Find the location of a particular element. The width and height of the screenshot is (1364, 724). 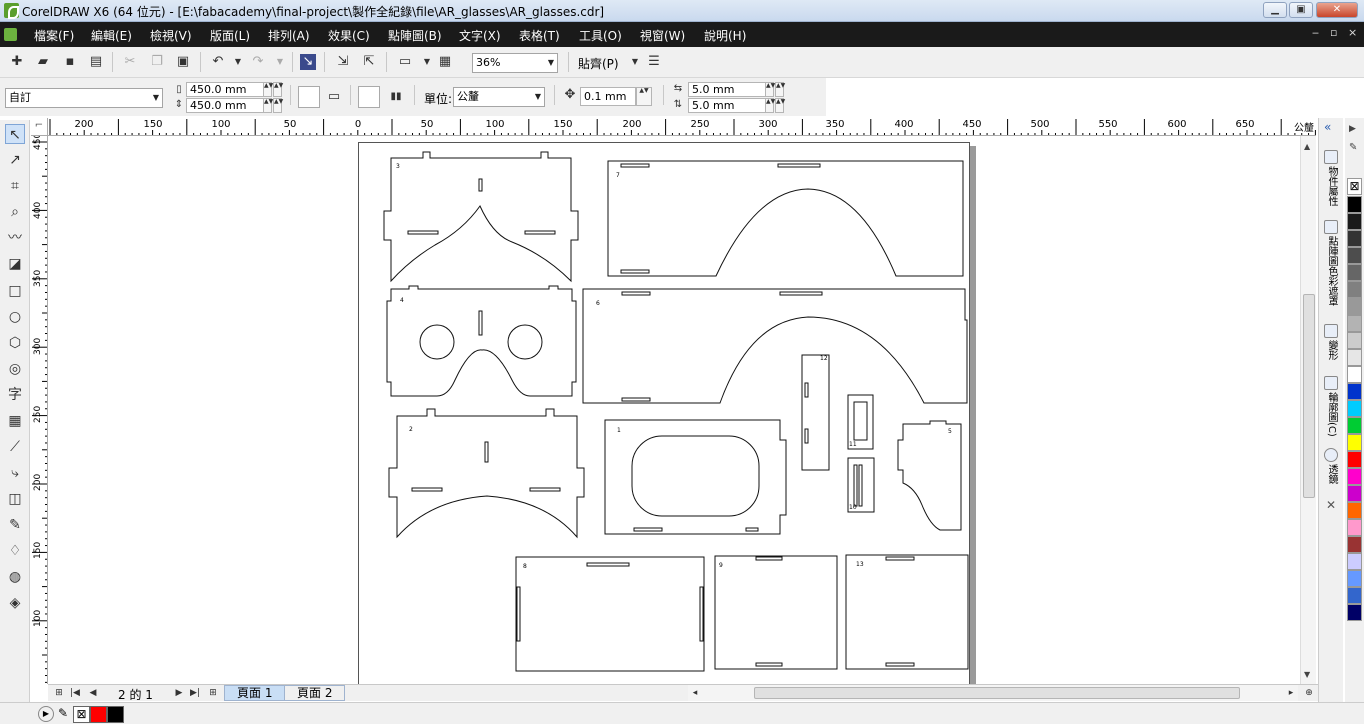

snap-to-button: 貼齊(P) is located at coordinates (598, 63).